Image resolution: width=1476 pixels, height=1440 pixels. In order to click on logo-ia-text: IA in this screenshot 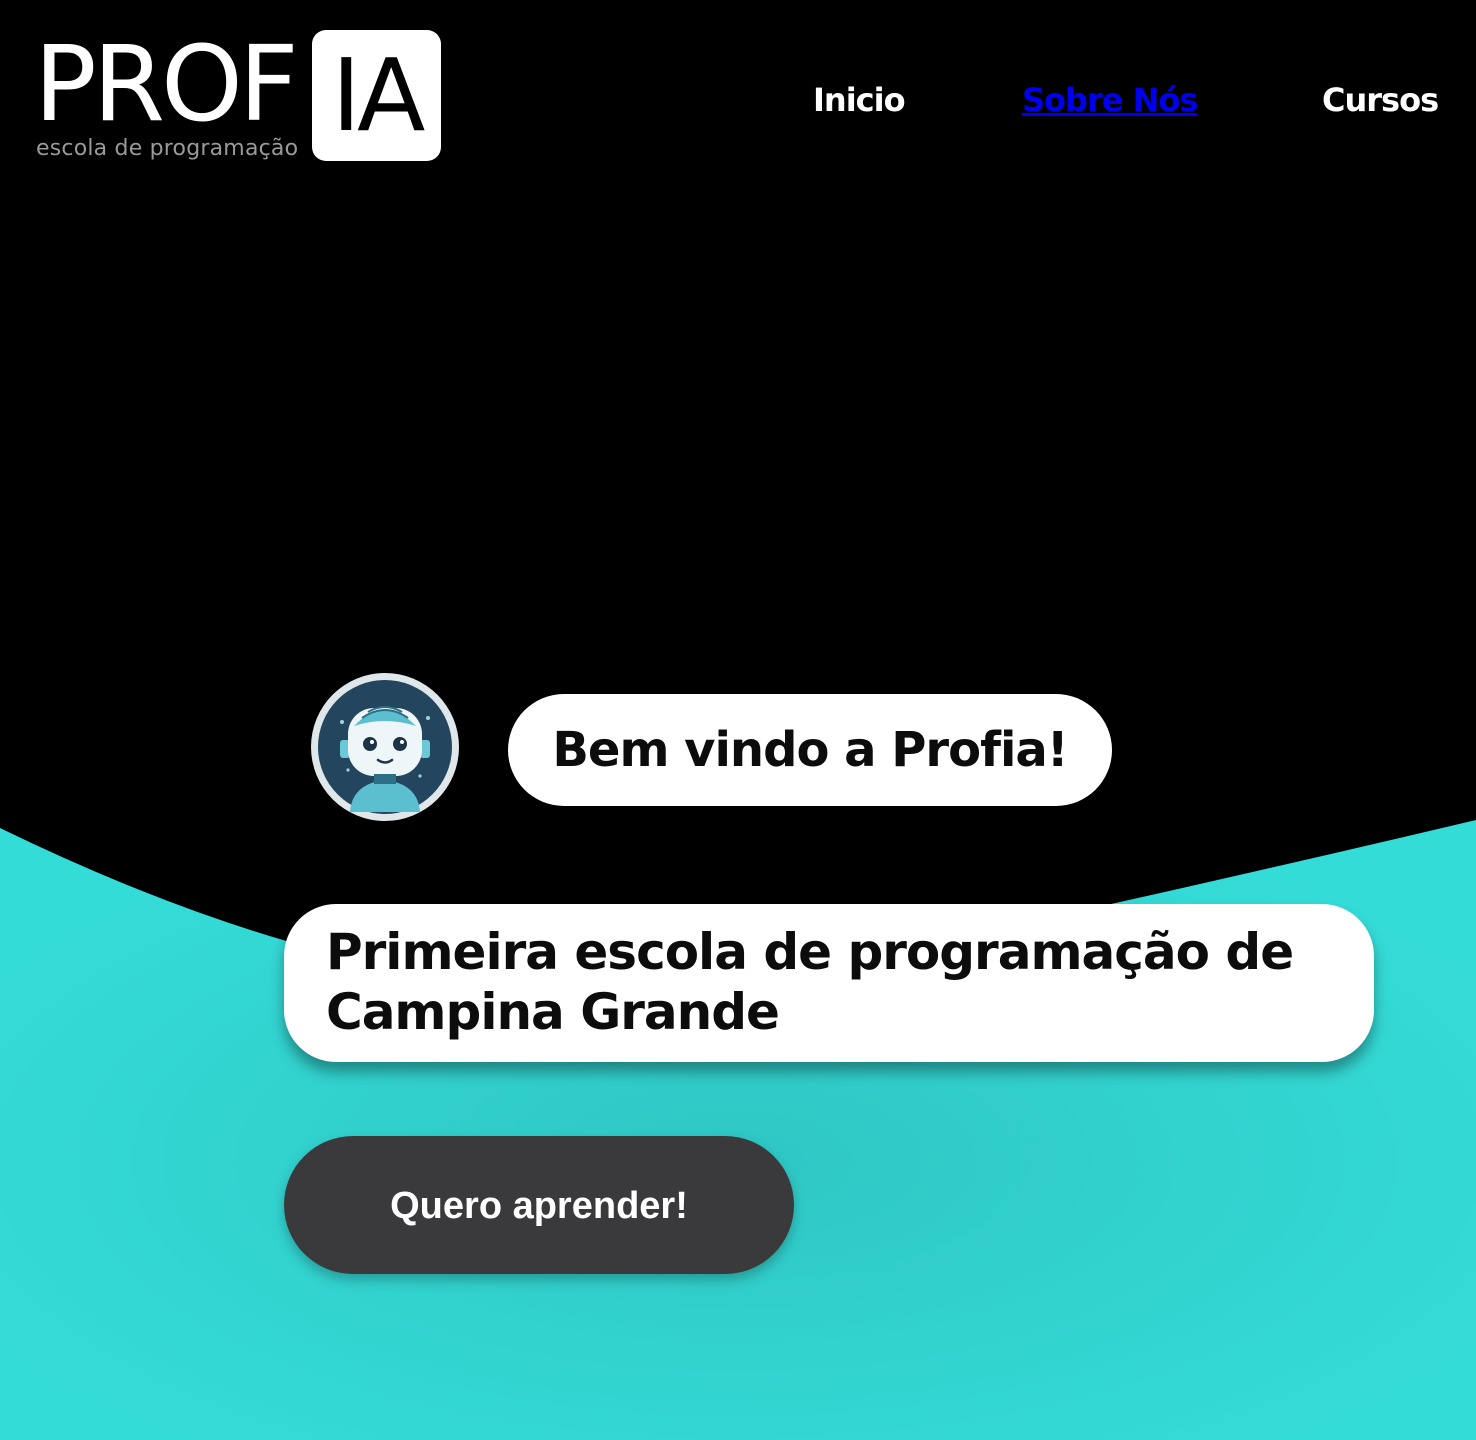, I will do `click(378, 95)`.